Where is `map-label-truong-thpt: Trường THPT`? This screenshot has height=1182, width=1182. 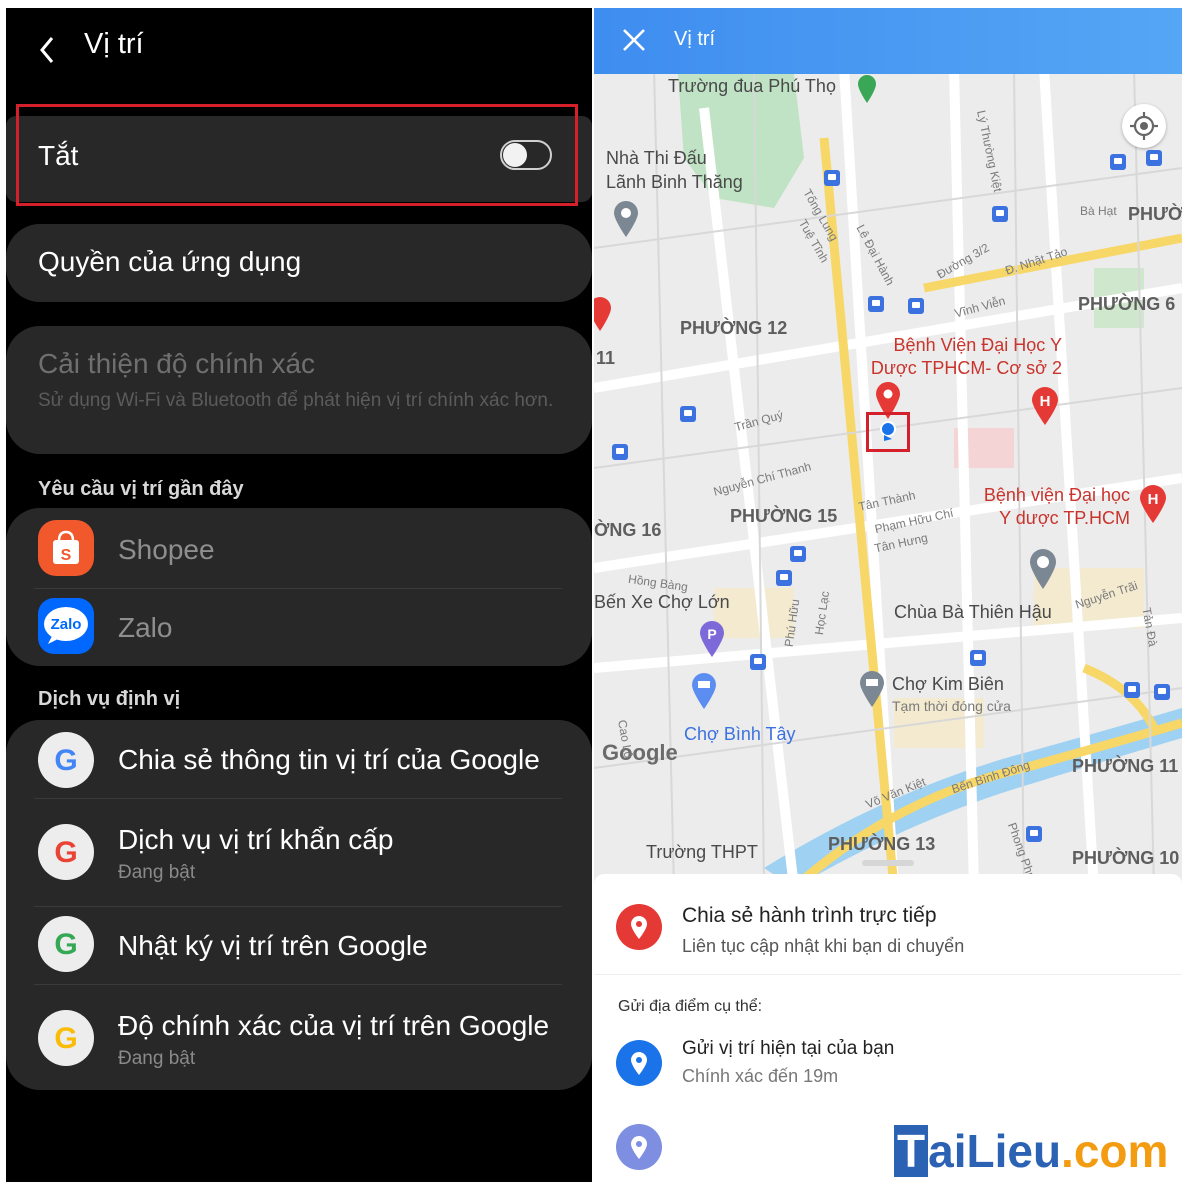 map-label-truong-thpt: Trường THPT is located at coordinates (702, 852).